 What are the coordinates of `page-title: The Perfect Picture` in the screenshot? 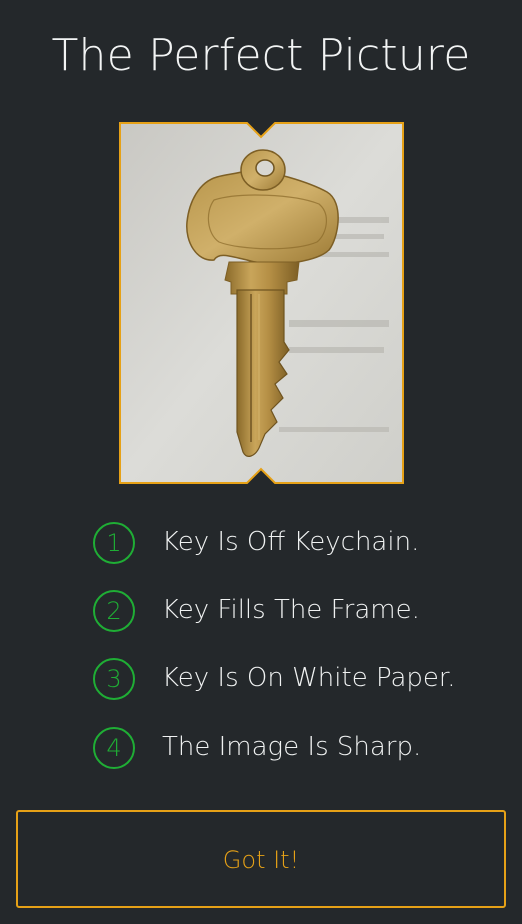 It's located at (261, 55).